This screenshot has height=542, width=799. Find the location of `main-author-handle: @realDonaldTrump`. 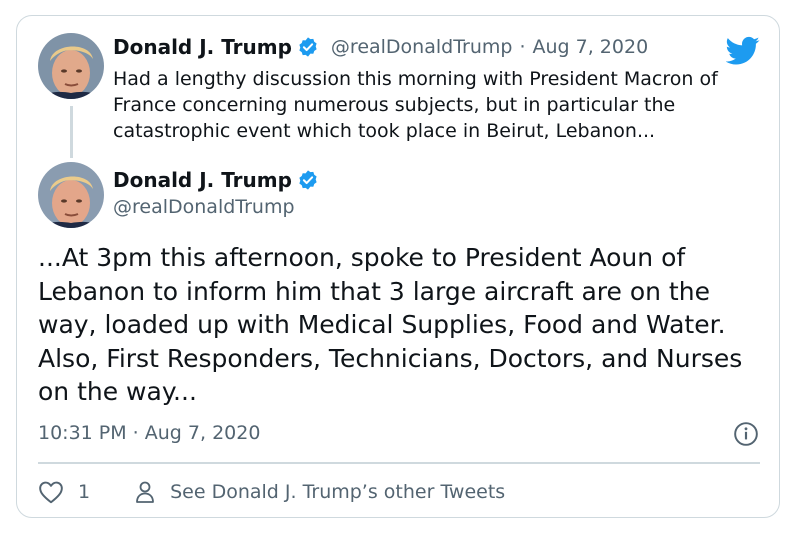

main-author-handle: @realDonaldTrump is located at coordinates (204, 207).